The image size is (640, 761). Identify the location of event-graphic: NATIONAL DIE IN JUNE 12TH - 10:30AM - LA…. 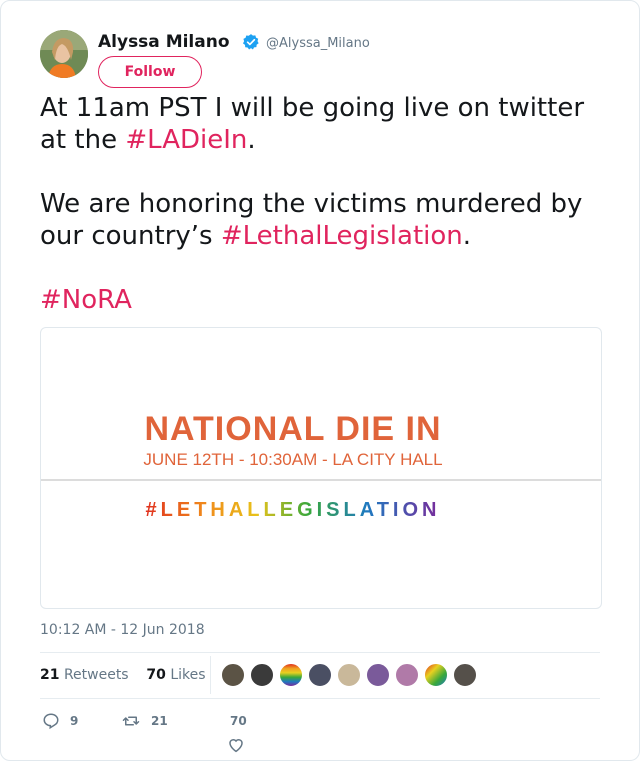
(321, 465).